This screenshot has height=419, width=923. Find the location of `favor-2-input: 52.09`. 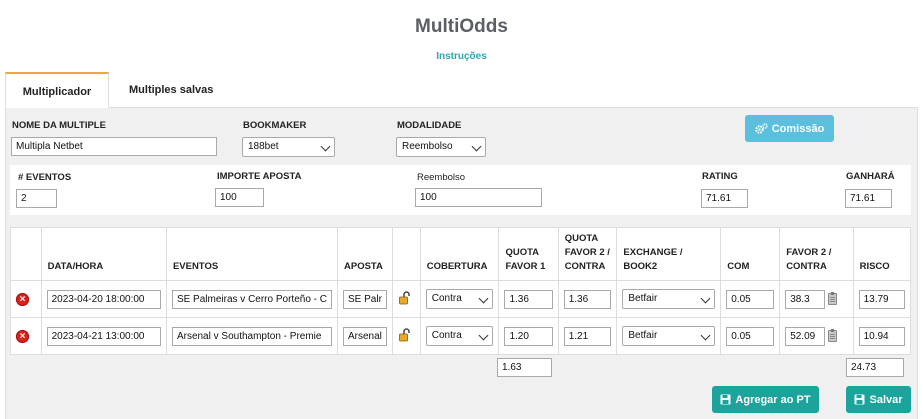

favor-2-input: 52.09 is located at coordinates (805, 336).